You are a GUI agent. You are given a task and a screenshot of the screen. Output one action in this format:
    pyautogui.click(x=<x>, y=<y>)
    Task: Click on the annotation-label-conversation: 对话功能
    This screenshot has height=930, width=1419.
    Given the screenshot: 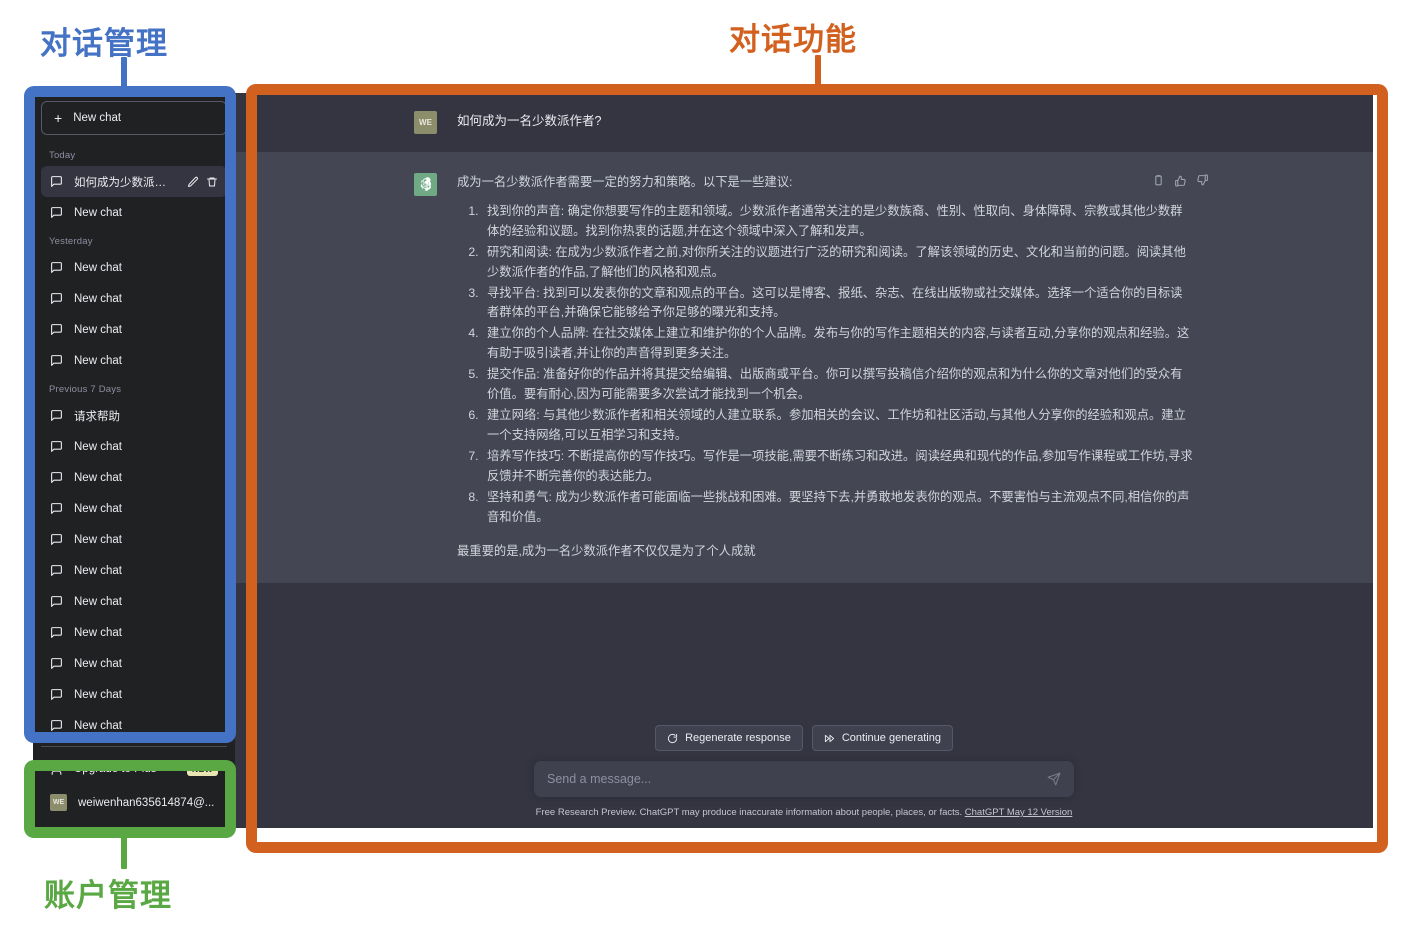 What is the action you would take?
    pyautogui.click(x=793, y=39)
    